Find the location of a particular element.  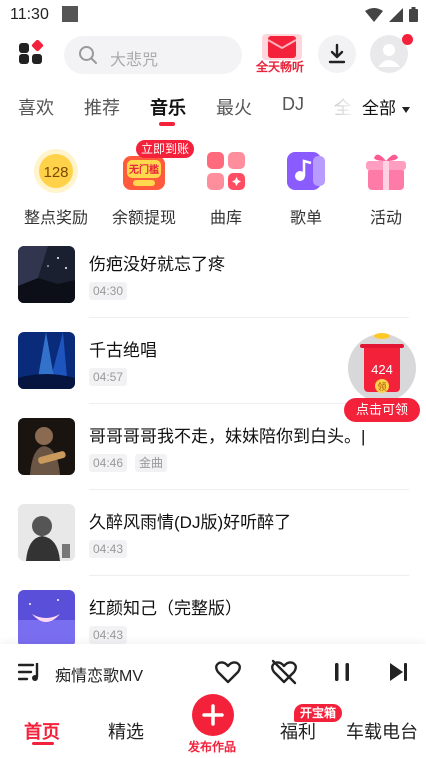

dislike-heart-icon is located at coordinates (284, 672).